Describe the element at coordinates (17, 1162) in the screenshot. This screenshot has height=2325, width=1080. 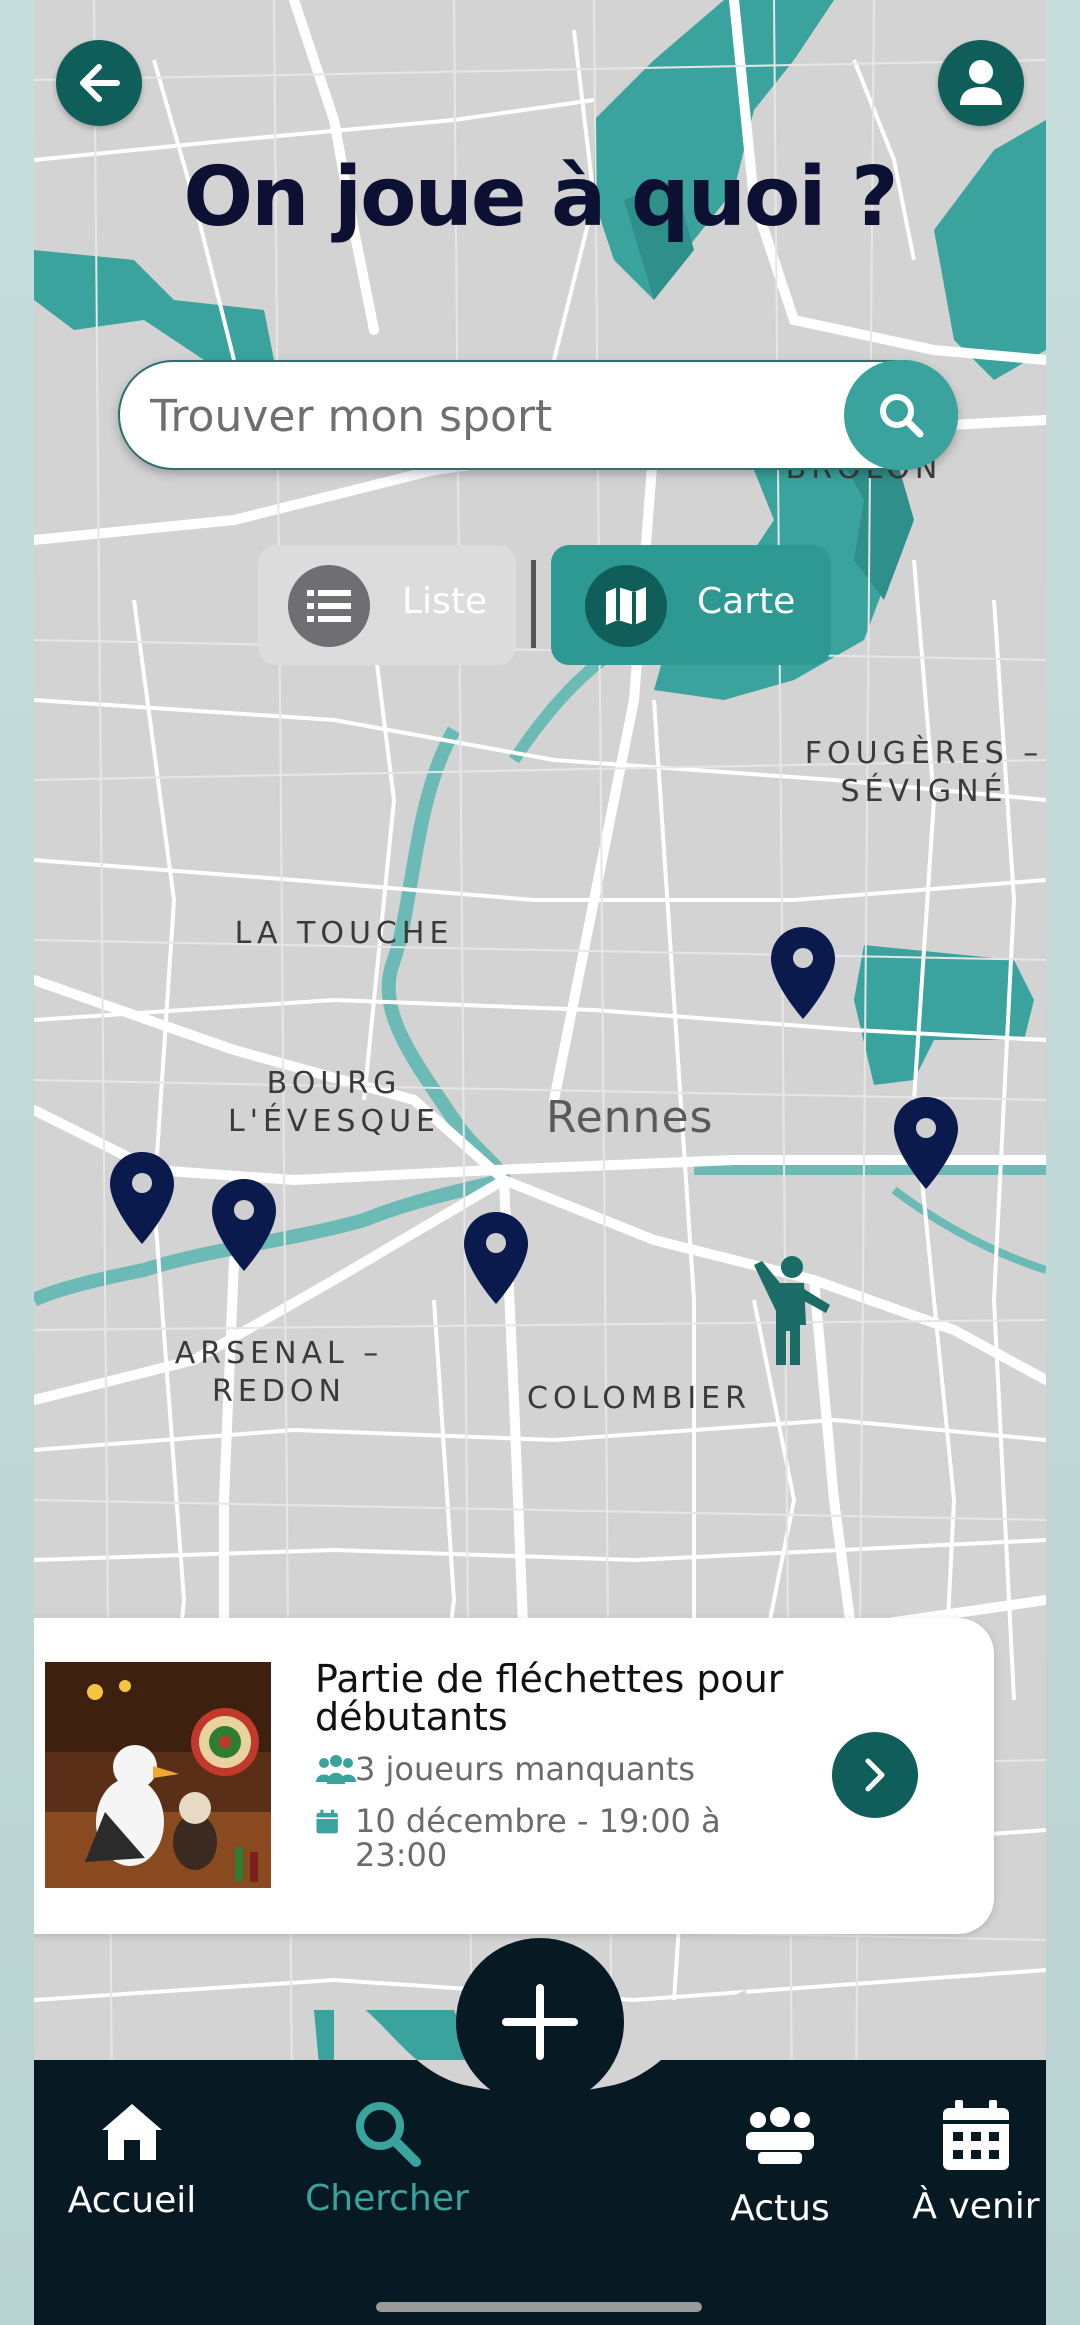
I see `left-edge` at that location.